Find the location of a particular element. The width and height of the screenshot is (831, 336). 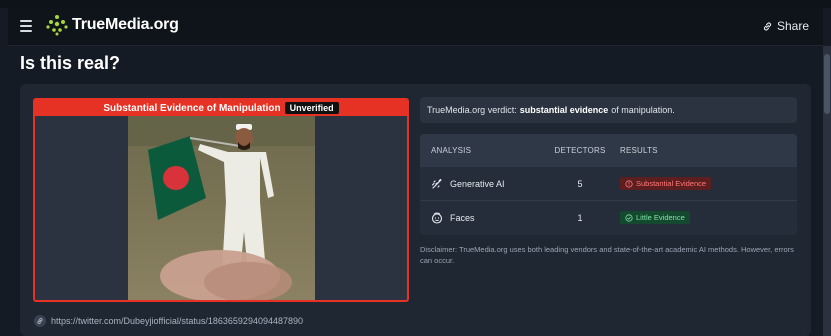

result-text: Substantial Evidence is located at coordinates (671, 183).